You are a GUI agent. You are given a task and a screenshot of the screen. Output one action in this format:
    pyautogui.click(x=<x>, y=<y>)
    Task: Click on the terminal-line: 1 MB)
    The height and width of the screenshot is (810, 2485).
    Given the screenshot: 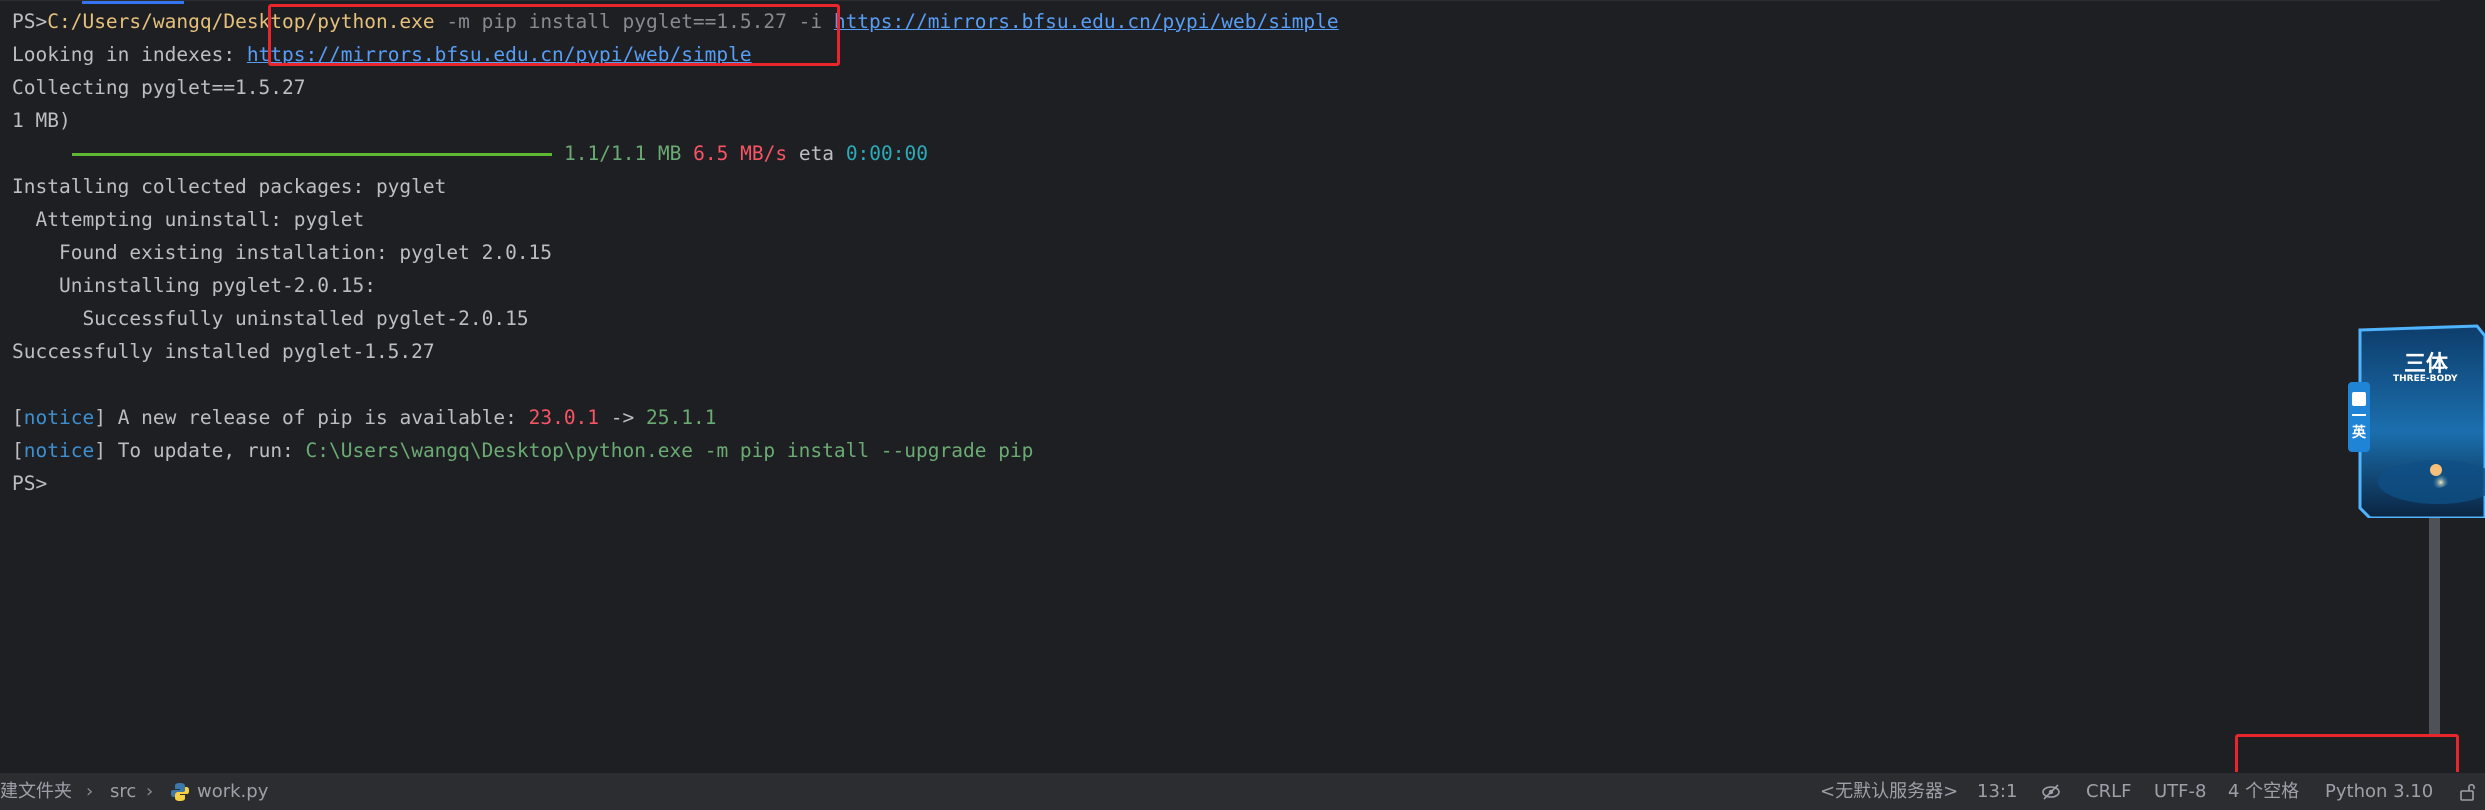 What is the action you would take?
    pyautogui.click(x=41, y=120)
    